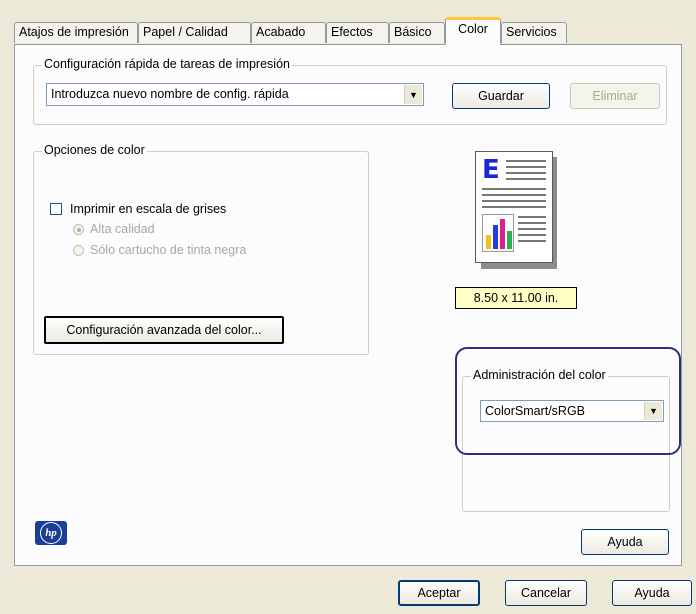 The height and width of the screenshot is (614, 696). I want to click on highlight-outline, so click(568, 401).